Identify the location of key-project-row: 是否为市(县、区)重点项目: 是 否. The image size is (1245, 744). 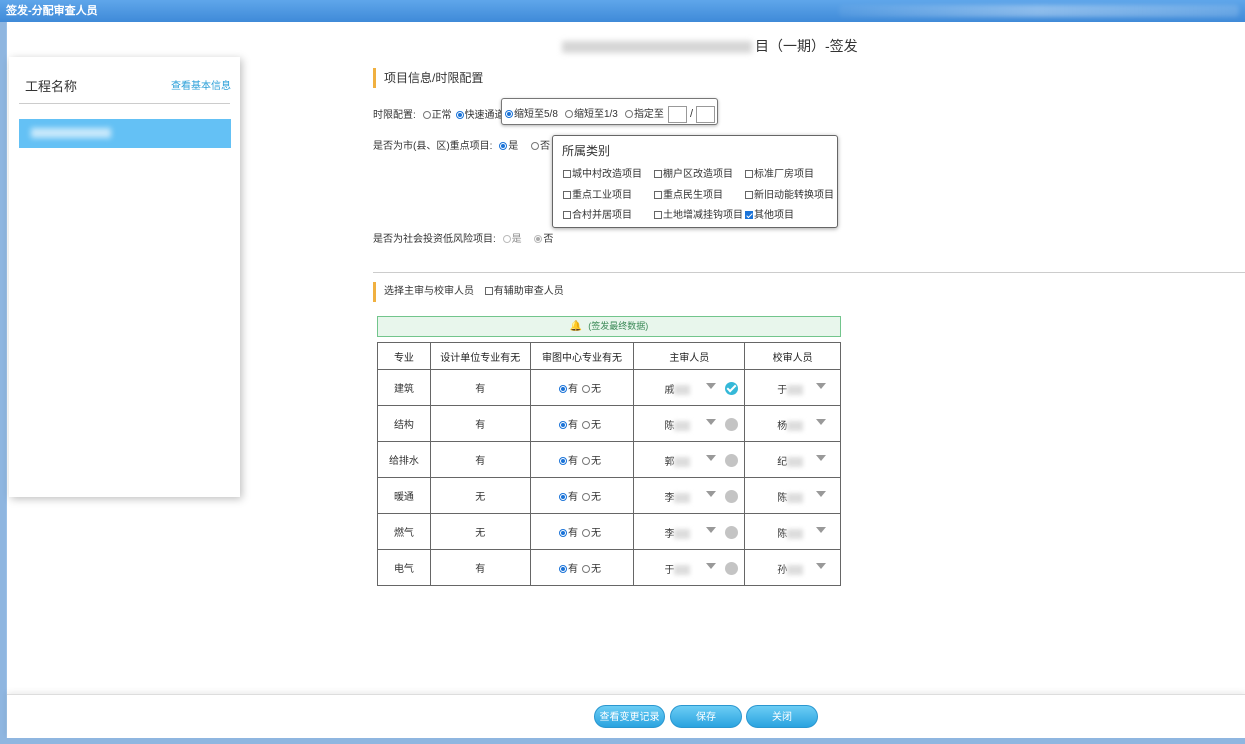
(463, 144).